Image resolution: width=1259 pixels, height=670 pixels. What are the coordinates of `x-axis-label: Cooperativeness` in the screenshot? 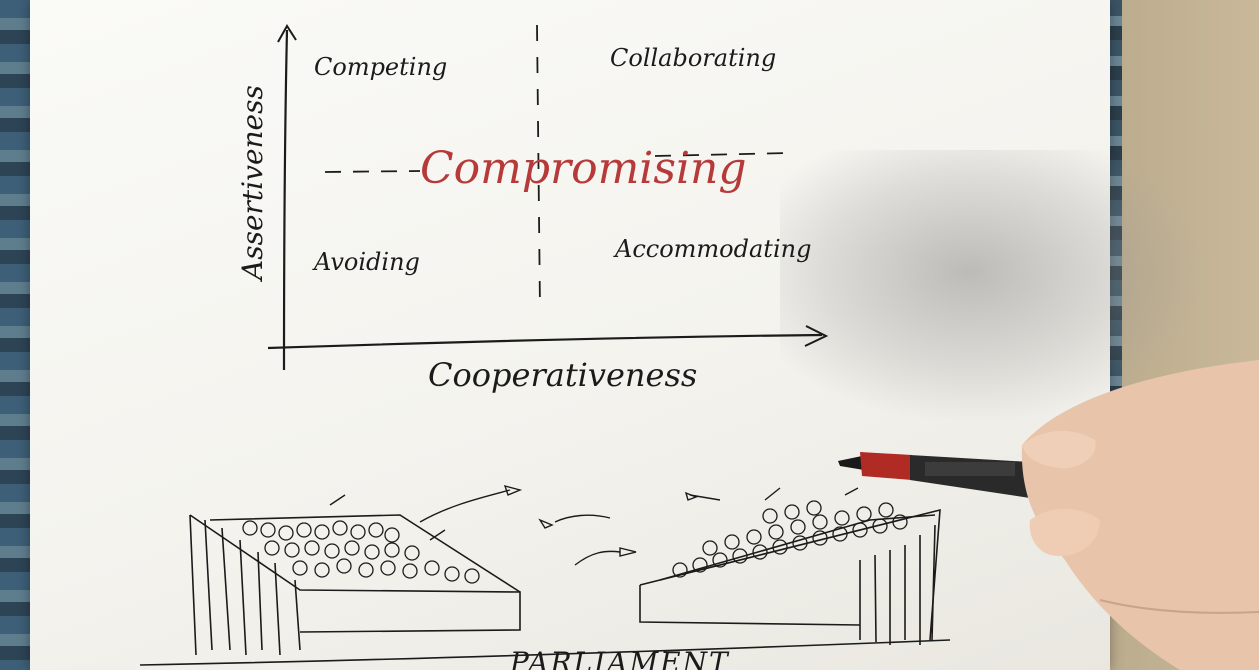 It's located at (562, 375).